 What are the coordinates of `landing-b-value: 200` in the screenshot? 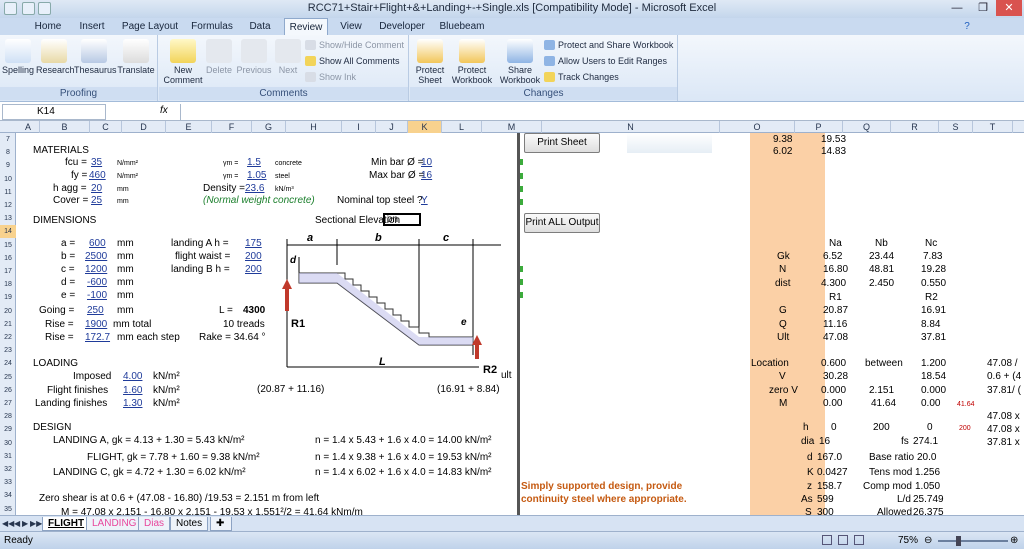 It's located at (253, 269).